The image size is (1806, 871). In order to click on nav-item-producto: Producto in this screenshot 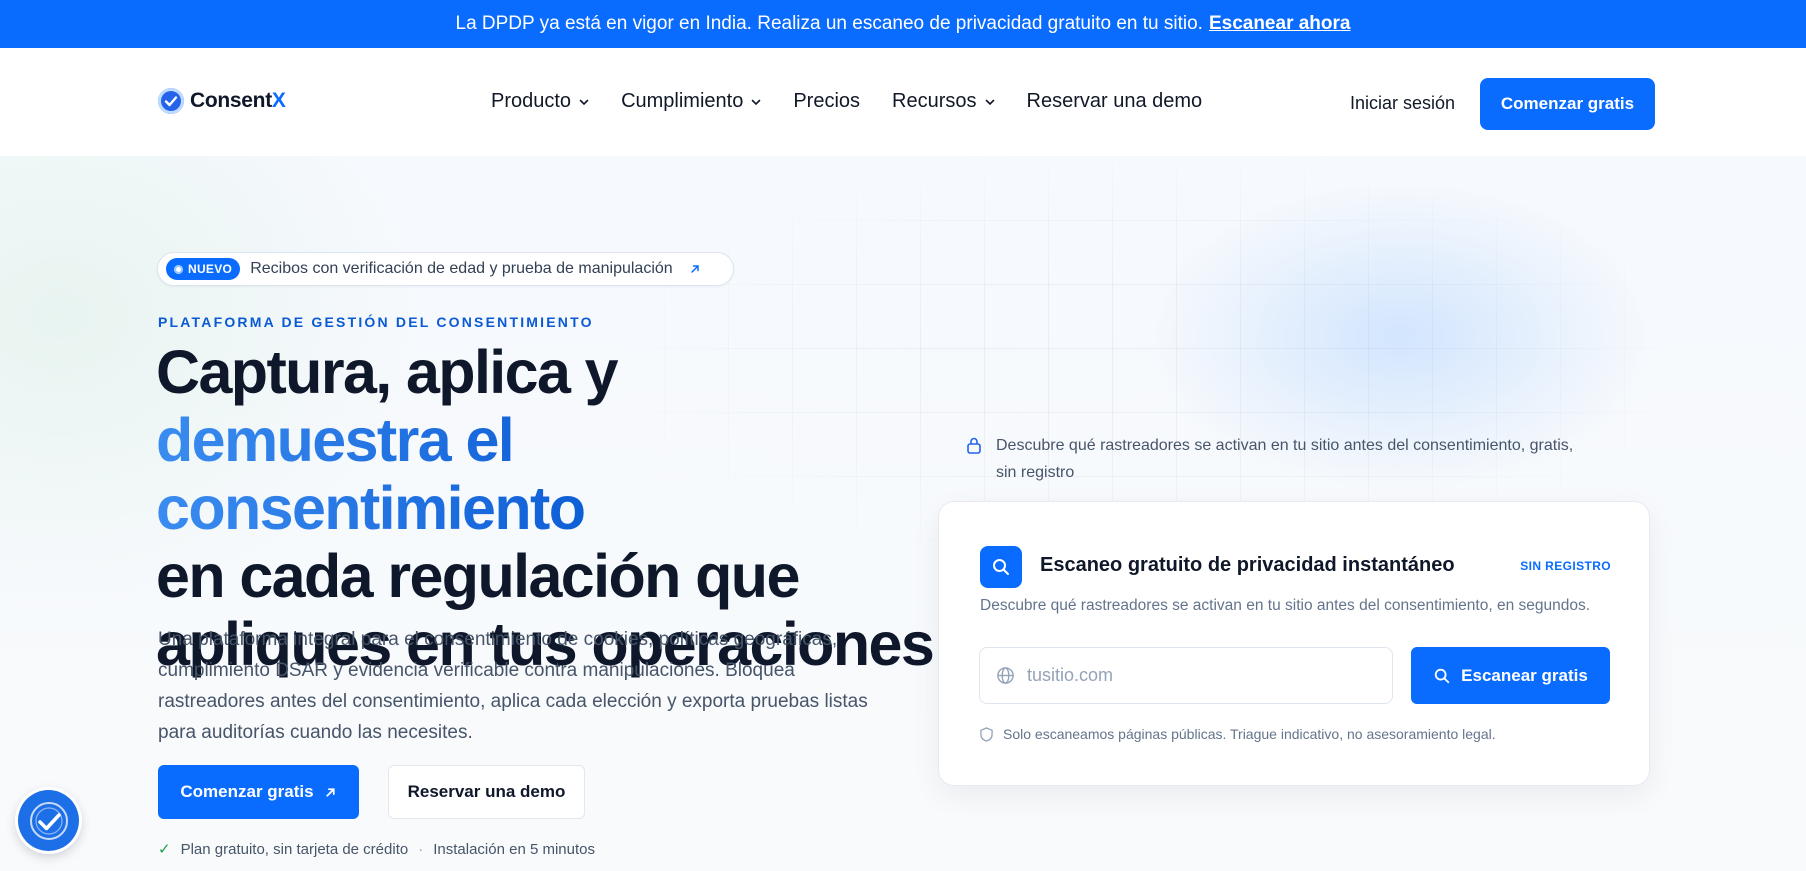, I will do `click(540, 101)`.